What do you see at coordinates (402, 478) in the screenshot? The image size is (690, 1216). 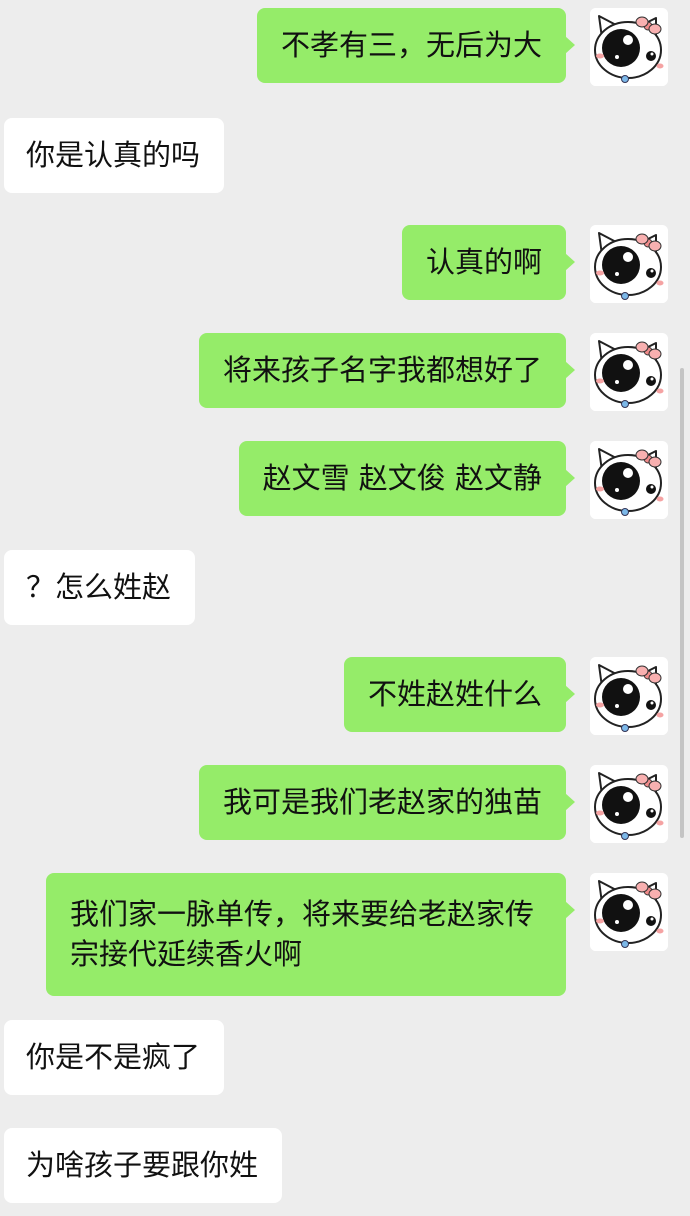 I see `message-text: 赵文雪 赵文俊 赵文静` at bounding box center [402, 478].